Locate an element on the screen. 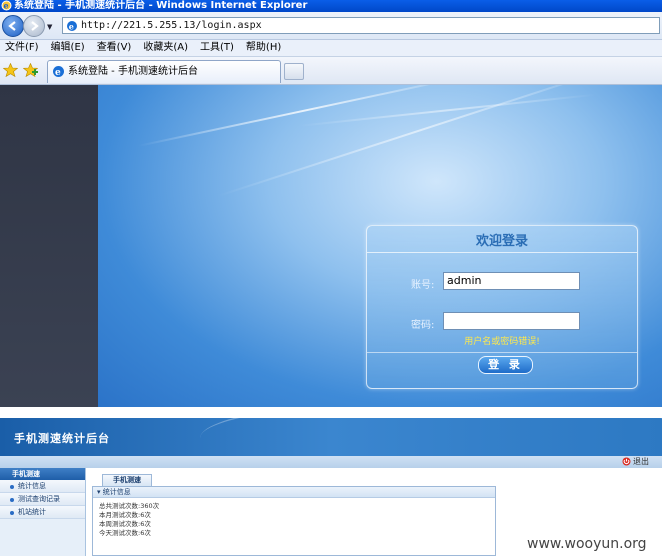 The height and width of the screenshot is (556, 662). stat-month: 本月测试次数:6次 is located at coordinates (125, 515).